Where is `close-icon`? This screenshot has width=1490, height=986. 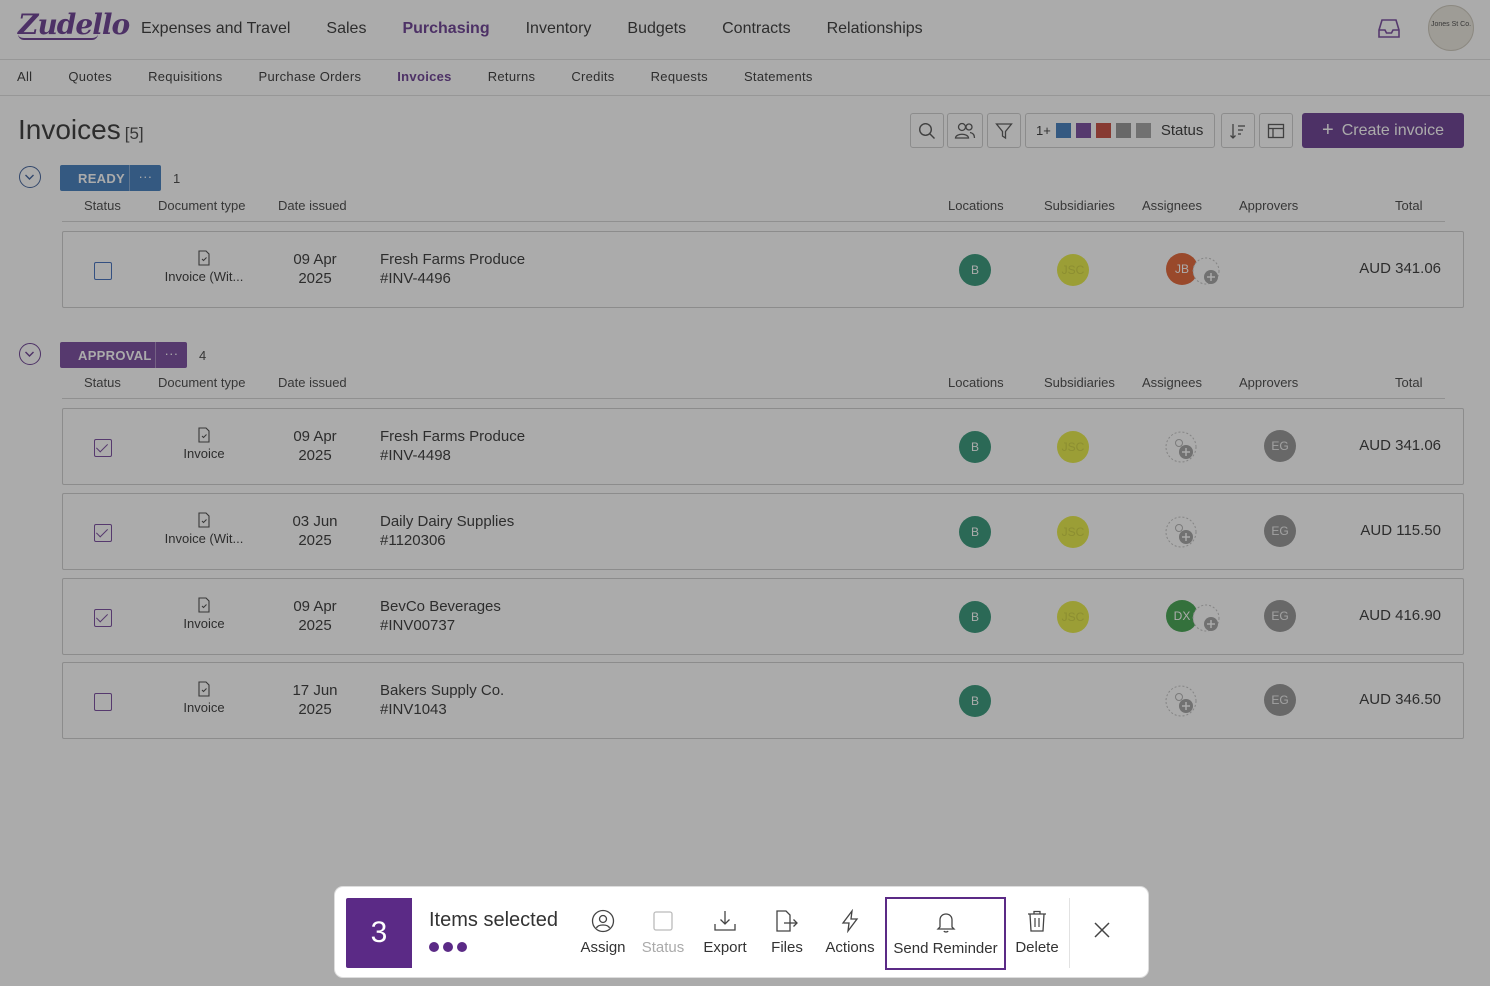
close-icon is located at coordinates (1102, 930).